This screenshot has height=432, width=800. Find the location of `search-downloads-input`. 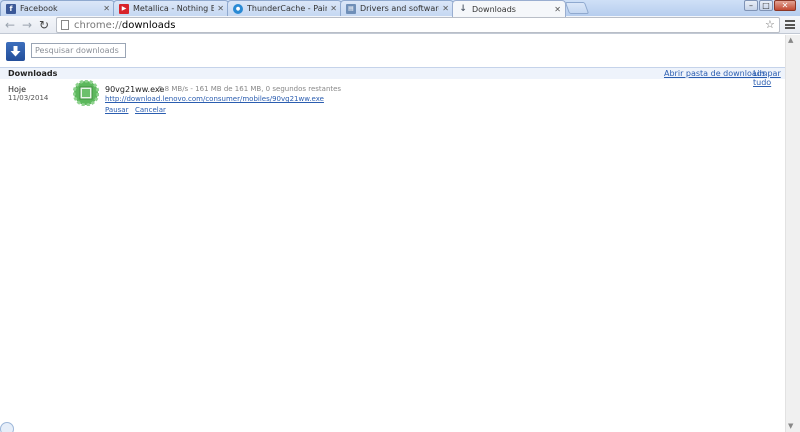

search-downloads-input is located at coordinates (78, 50).